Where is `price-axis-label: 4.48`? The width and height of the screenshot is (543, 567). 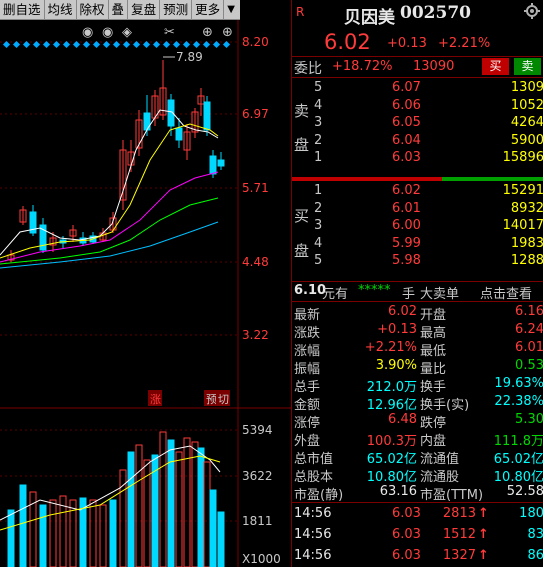 price-axis-label: 4.48 is located at coordinates (255, 262).